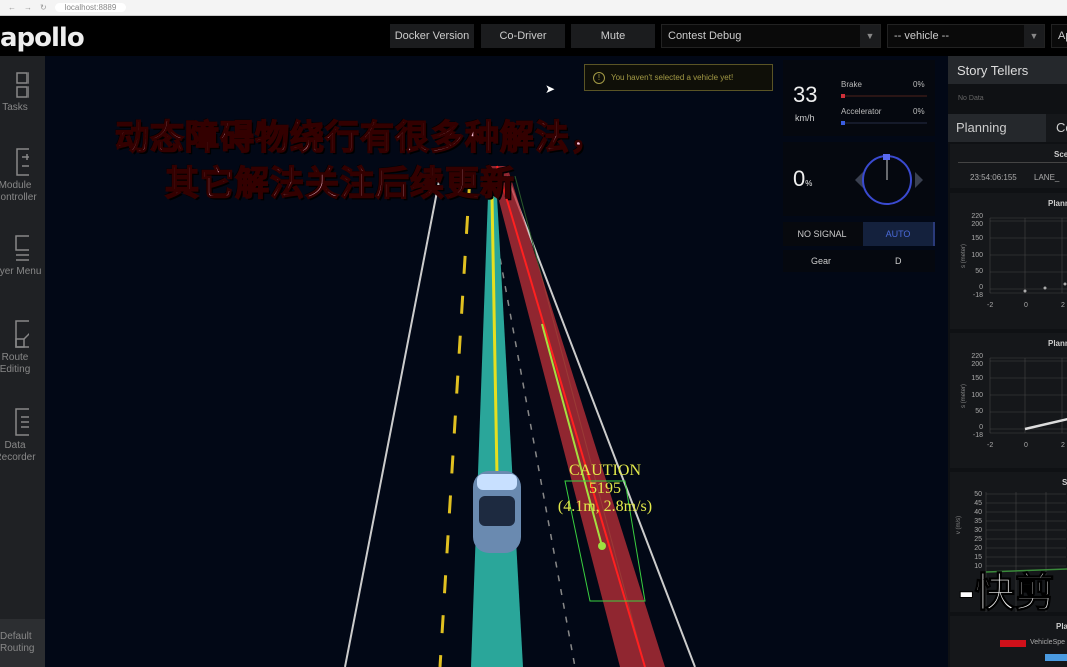 The image size is (1067, 667). I want to click on scenario-title: Sce, so click(1060, 154).